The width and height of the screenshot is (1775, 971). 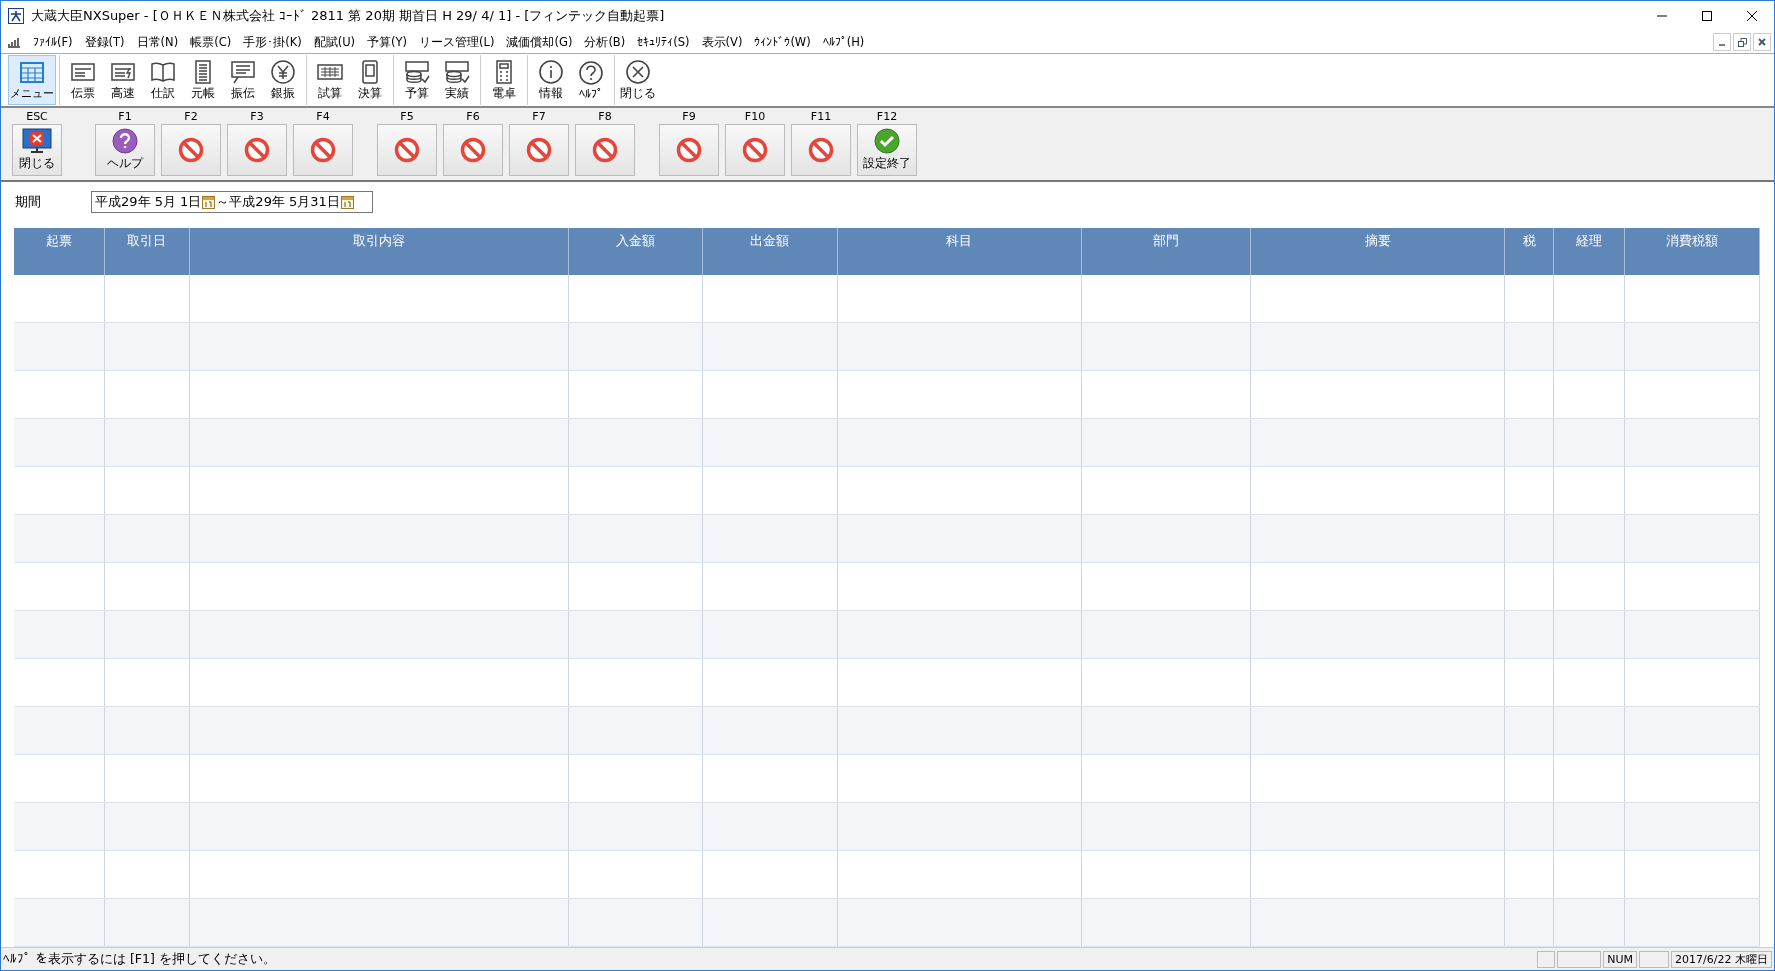 I want to click on menu-item: 分析(B), so click(x=607, y=42).